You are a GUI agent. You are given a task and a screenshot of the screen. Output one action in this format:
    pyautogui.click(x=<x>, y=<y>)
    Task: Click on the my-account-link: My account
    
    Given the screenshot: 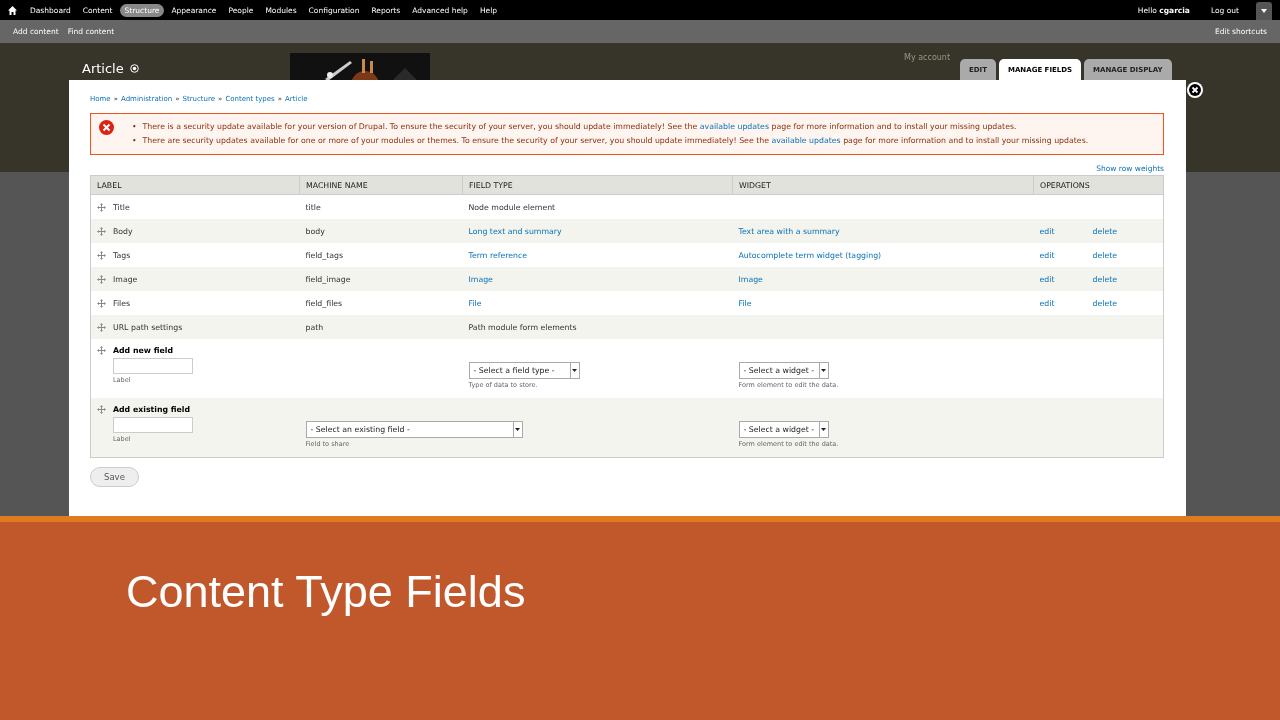 What is the action you would take?
    pyautogui.click(x=927, y=57)
    